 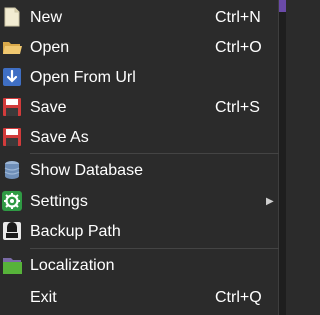 I want to click on localization-icon, so click(x=12, y=265).